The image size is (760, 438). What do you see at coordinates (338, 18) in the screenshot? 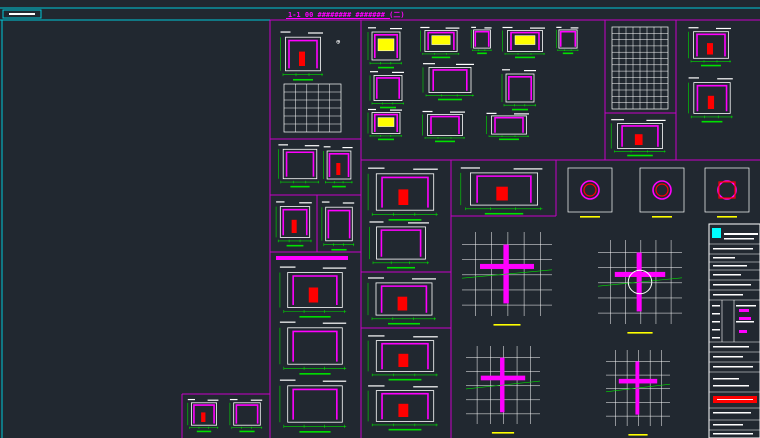
I see `title-underline` at bounding box center [338, 18].